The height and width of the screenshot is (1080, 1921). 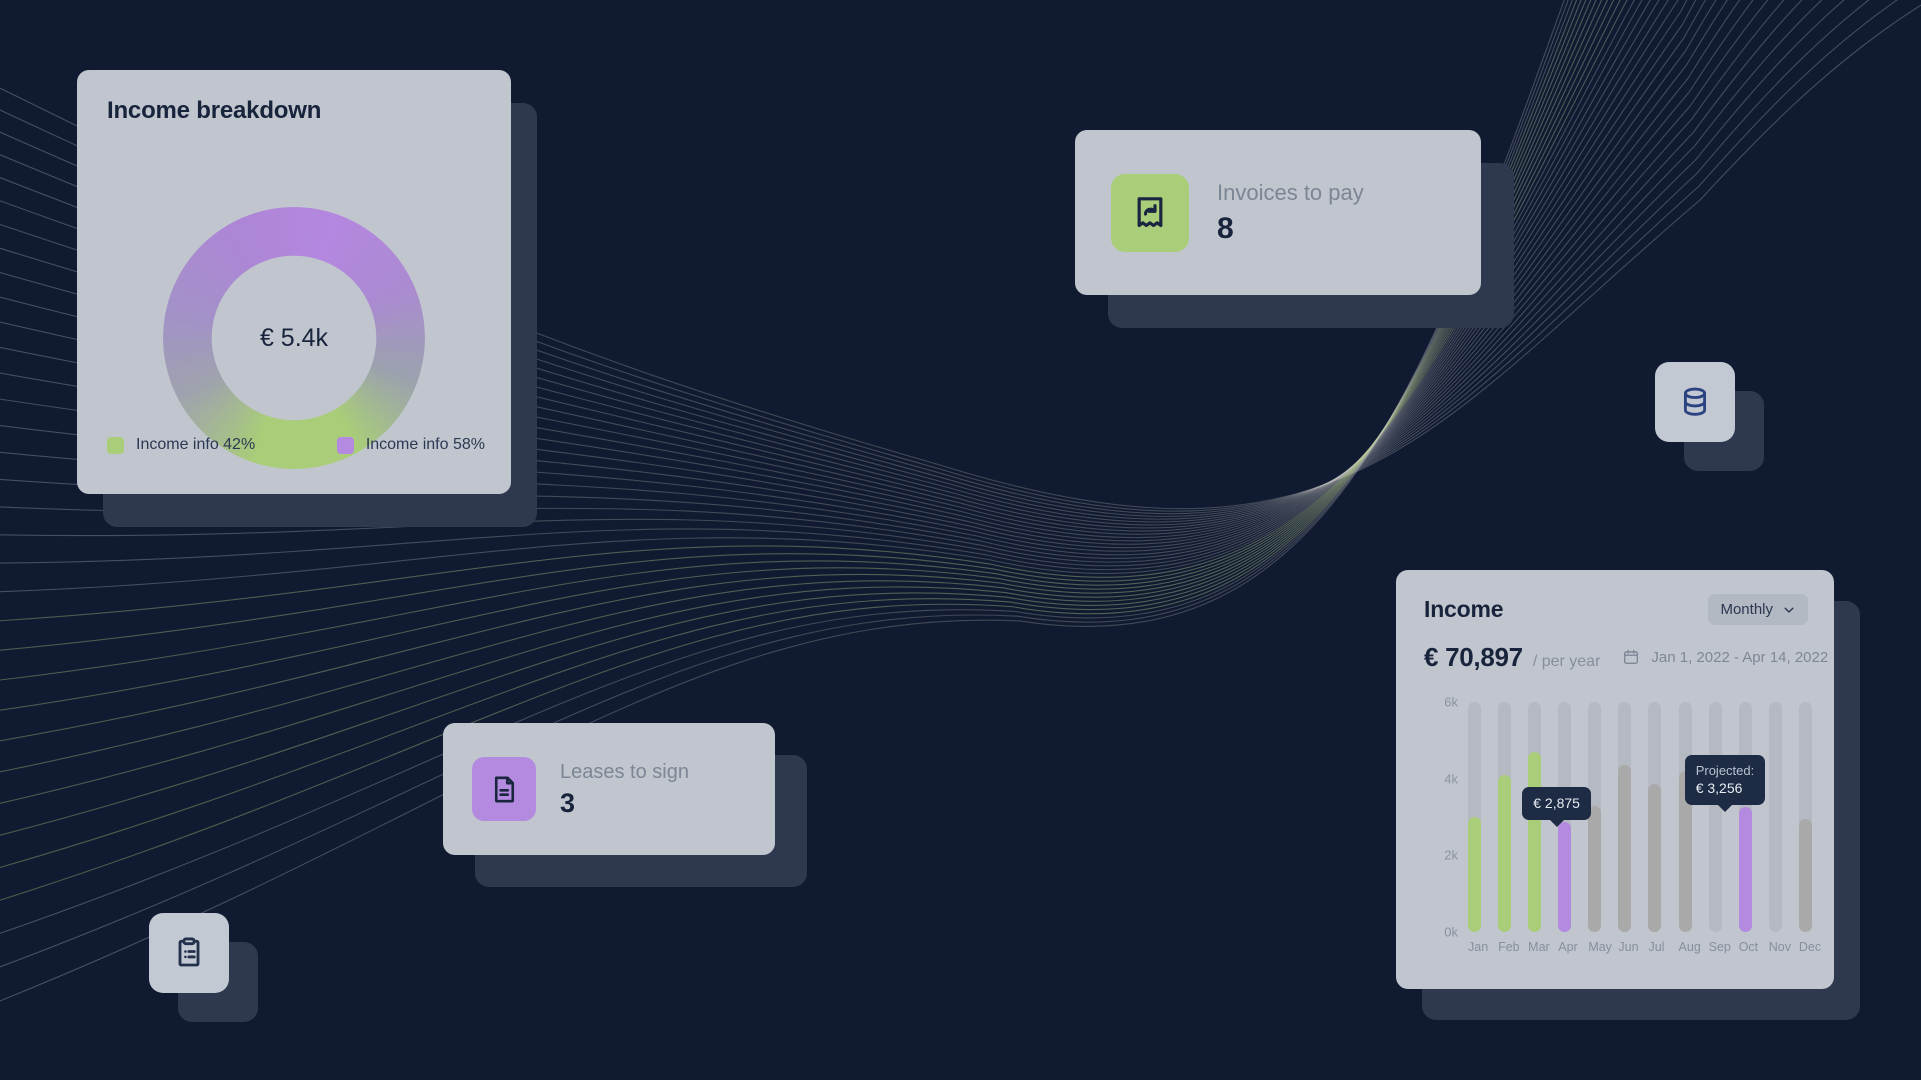 I want to click on x-tick-label: Mar, so click(x=1539, y=947).